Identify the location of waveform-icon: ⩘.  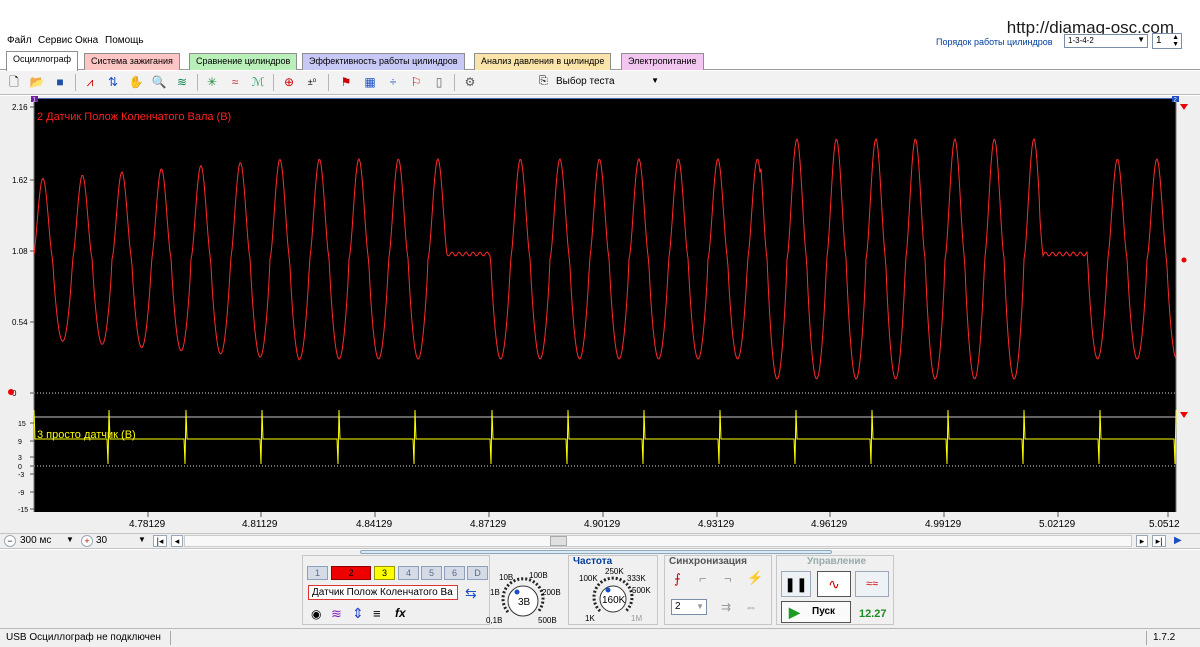
(90, 82).